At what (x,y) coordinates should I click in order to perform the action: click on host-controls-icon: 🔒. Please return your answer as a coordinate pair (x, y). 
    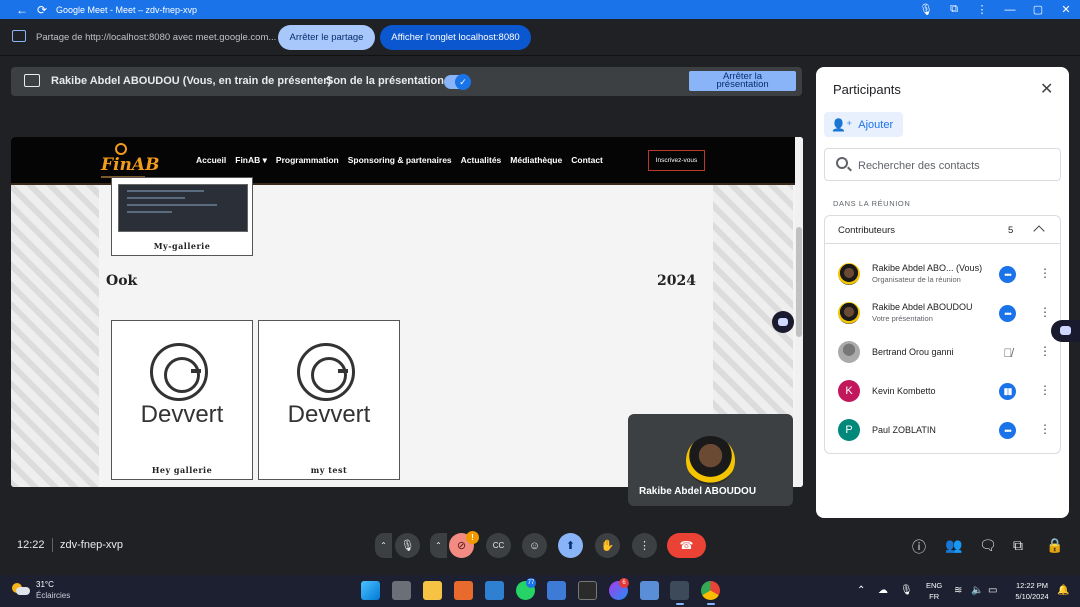
    Looking at the image, I should click on (1054, 545).